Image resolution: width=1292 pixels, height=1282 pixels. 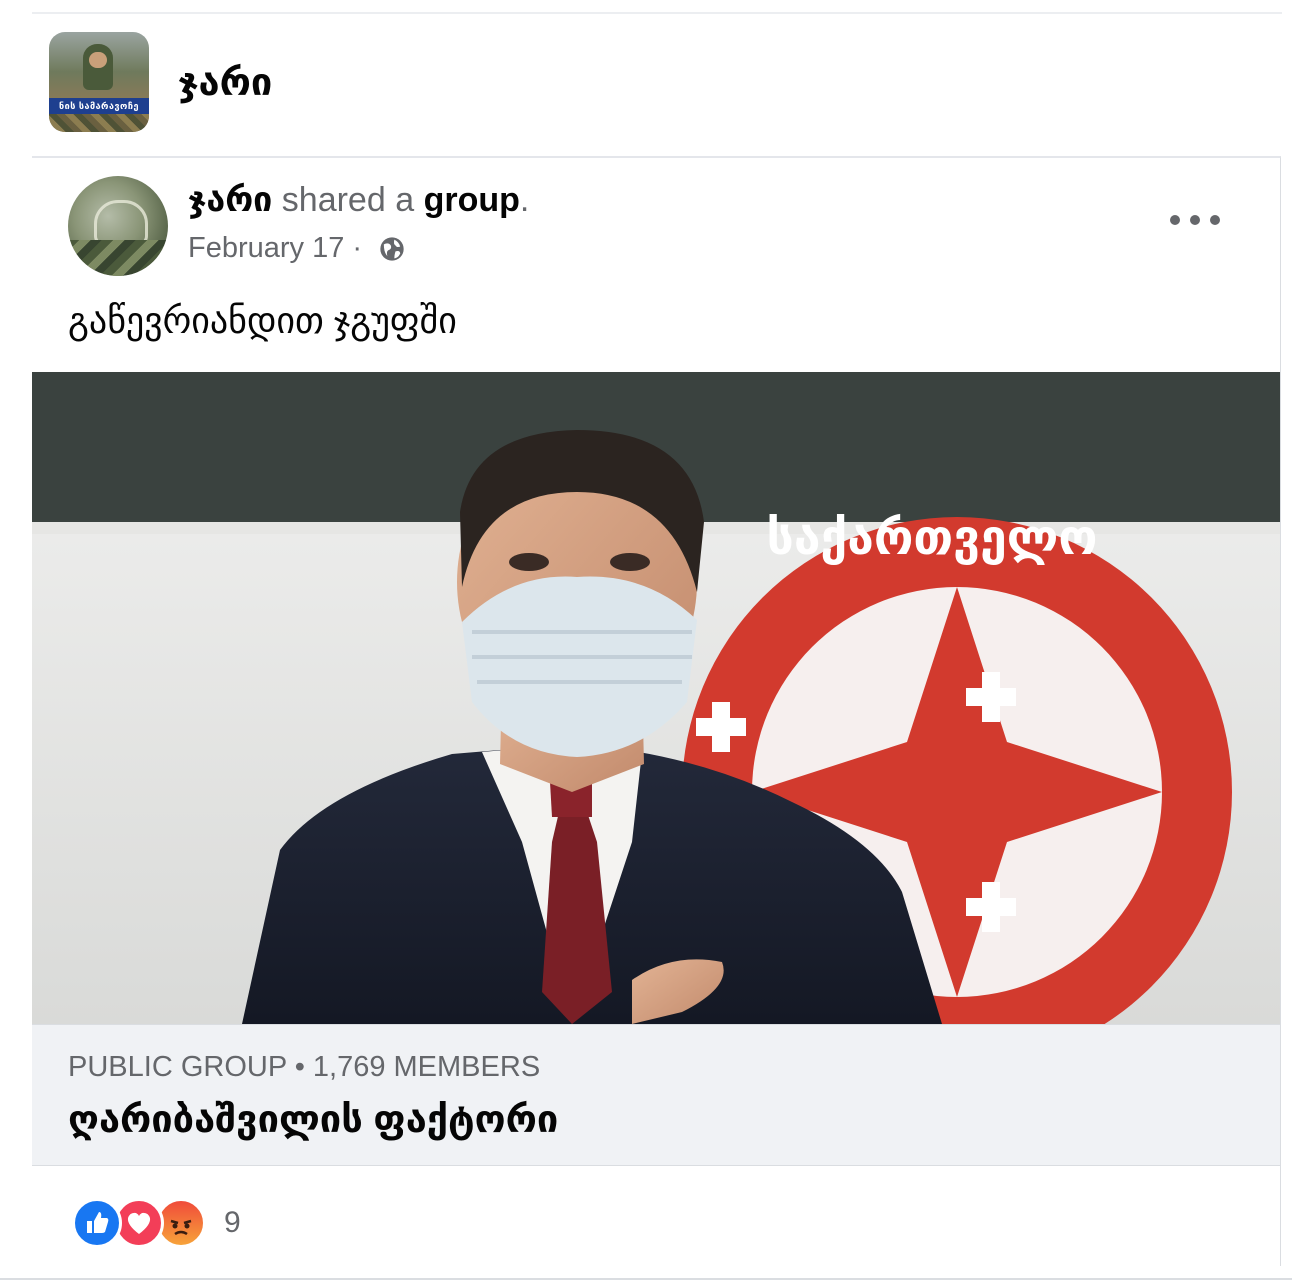 What do you see at coordinates (118, 226) in the screenshot?
I see `author-avatar` at bounding box center [118, 226].